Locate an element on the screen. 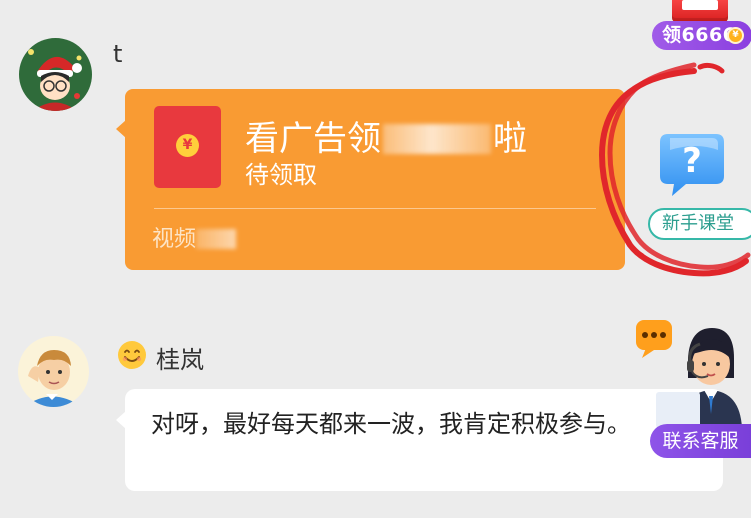 Image resolution: width=751 pixels, height=518 pixels. customer-service-button: 联系客服 is located at coordinates (700, 441).